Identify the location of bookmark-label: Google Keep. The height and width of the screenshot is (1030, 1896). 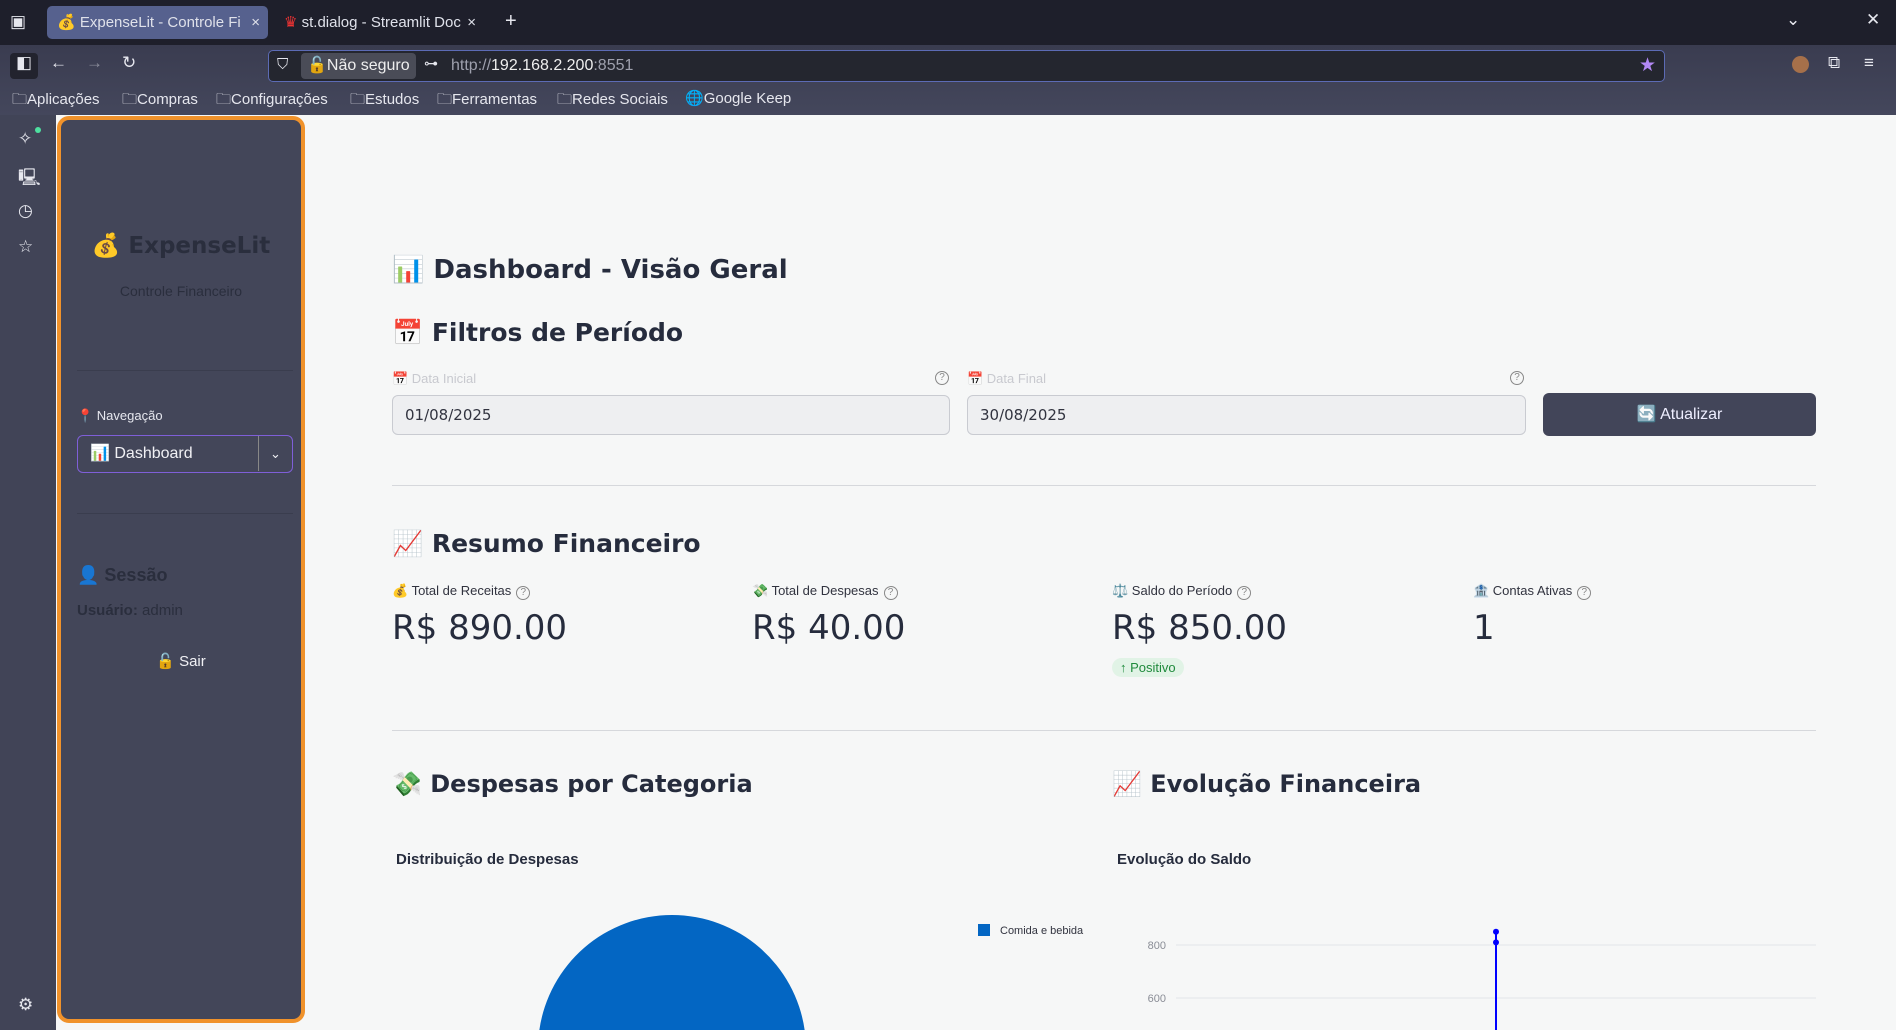
(747, 98).